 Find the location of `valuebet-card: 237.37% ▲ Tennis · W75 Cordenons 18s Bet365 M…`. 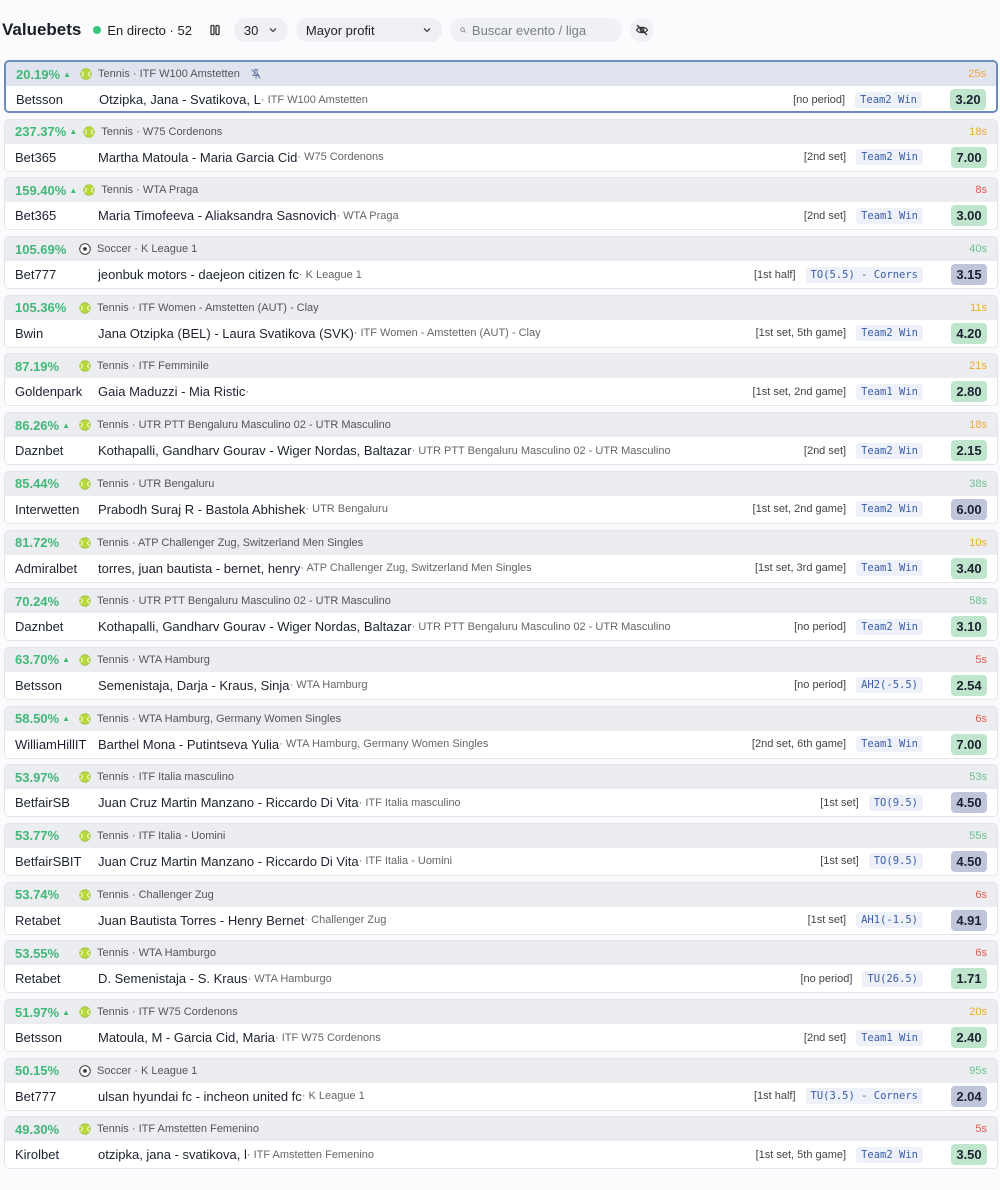

valuebet-card: 237.37% ▲ Tennis · W75 Cordenons 18s Bet365 M… is located at coordinates (501, 145).